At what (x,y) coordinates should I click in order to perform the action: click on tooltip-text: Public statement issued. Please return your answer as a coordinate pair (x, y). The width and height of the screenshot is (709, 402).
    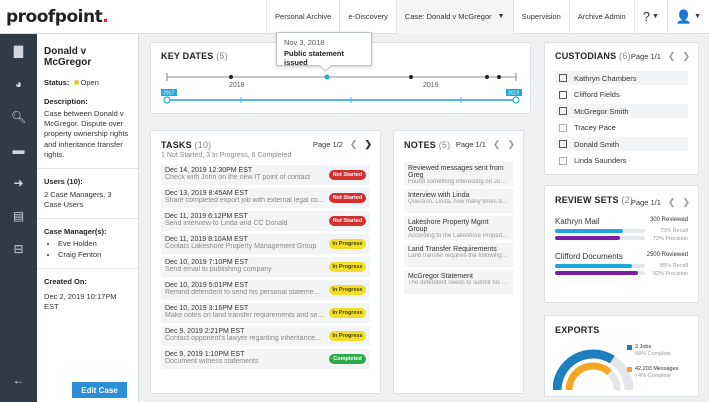
    Looking at the image, I should click on (314, 58).